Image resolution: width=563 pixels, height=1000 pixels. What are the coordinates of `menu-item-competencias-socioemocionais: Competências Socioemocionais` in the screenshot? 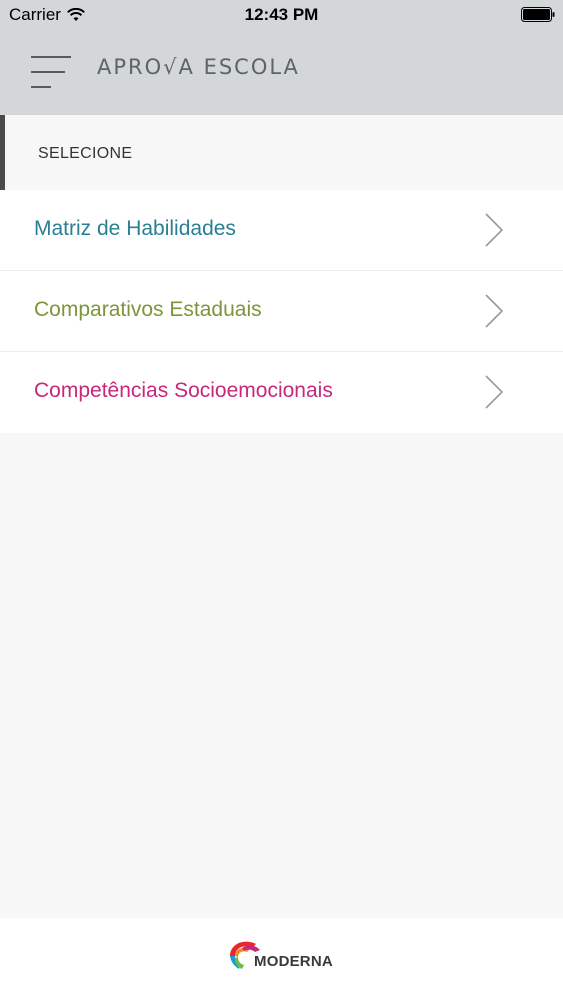 It's located at (281, 392).